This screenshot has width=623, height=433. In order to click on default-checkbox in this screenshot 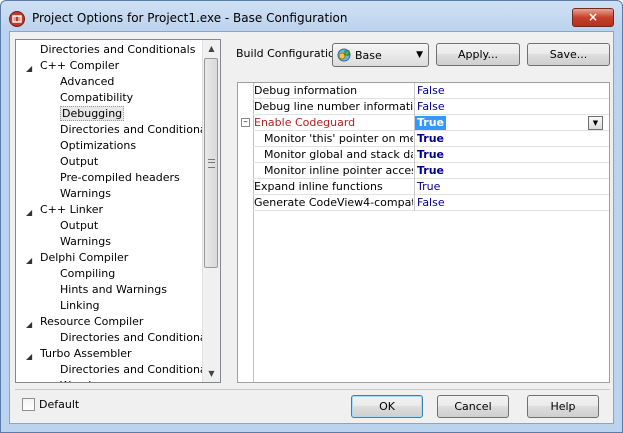, I will do `click(28, 404)`.